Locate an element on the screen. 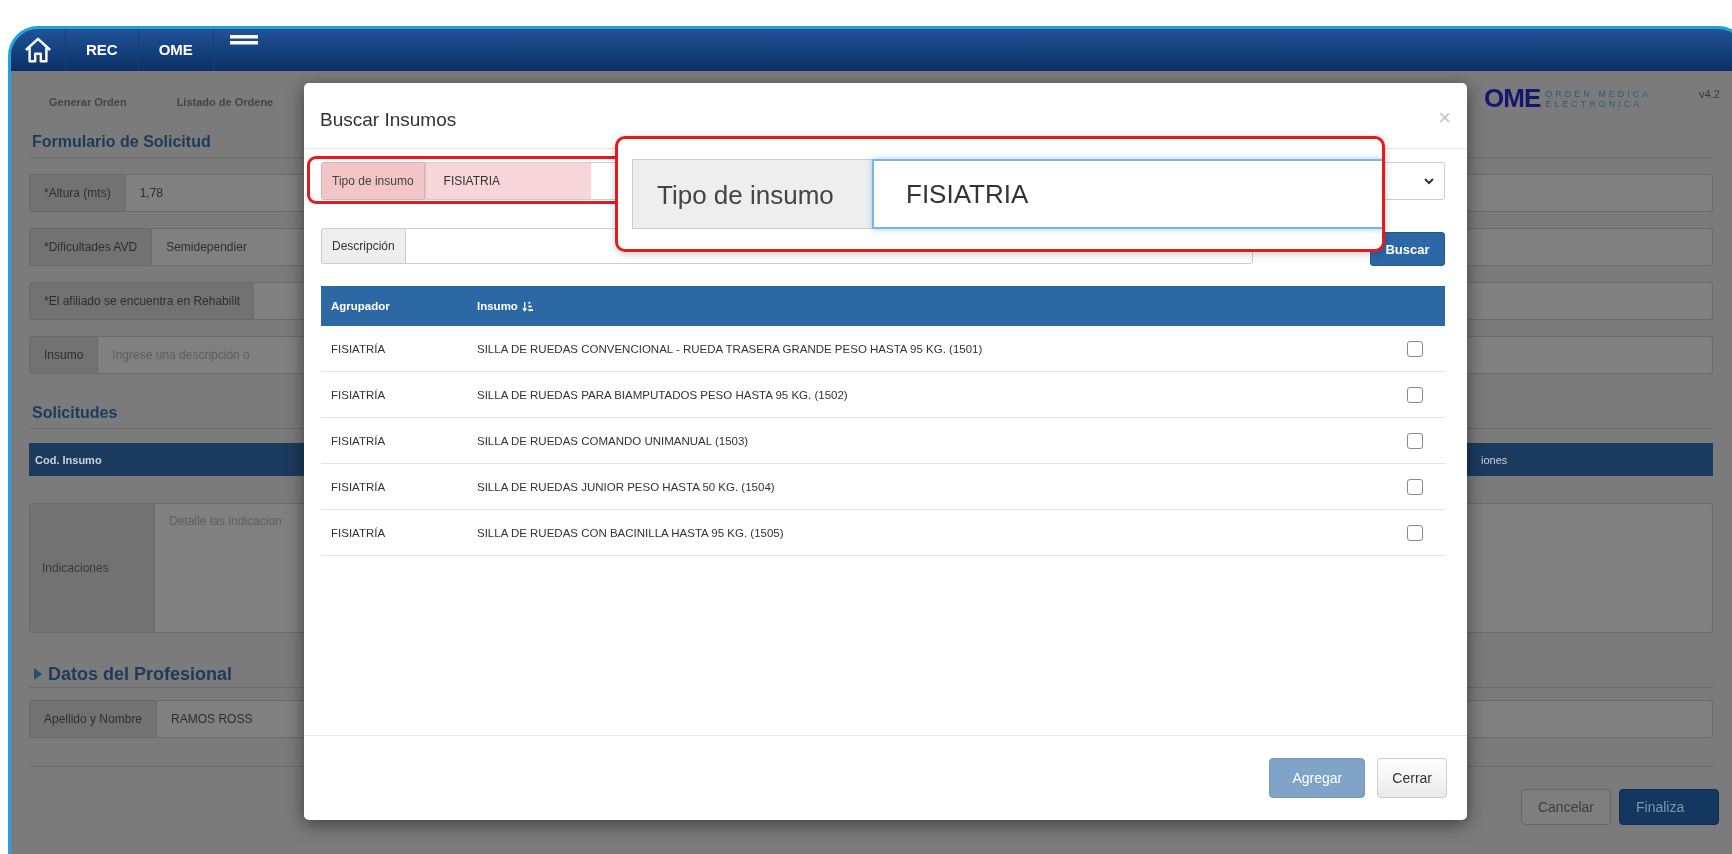 The height and width of the screenshot is (854, 1732). select-field: FISIATRIA is located at coordinates (1127, 194).